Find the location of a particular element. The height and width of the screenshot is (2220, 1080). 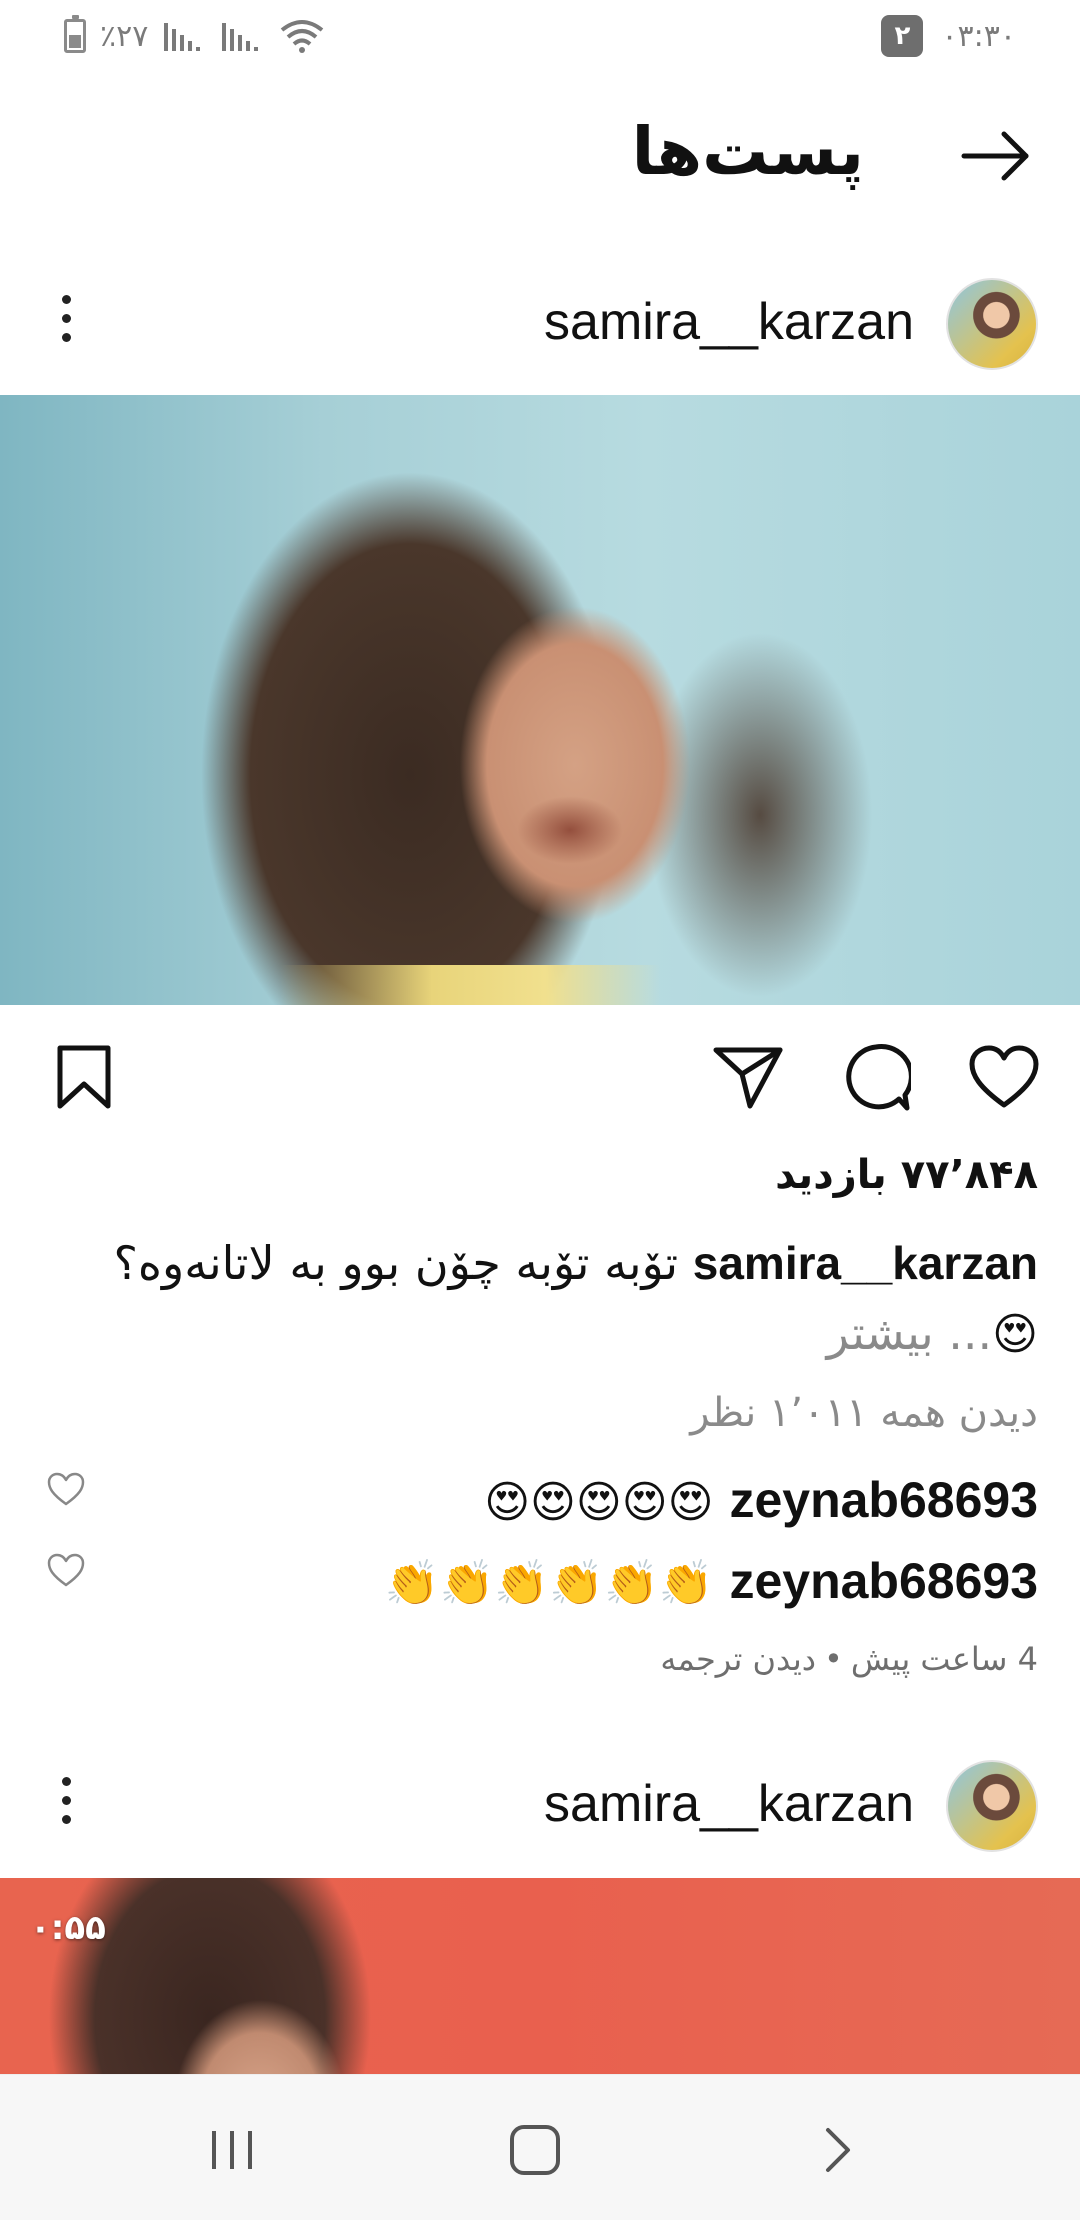

home-button is located at coordinates (535, 2150).